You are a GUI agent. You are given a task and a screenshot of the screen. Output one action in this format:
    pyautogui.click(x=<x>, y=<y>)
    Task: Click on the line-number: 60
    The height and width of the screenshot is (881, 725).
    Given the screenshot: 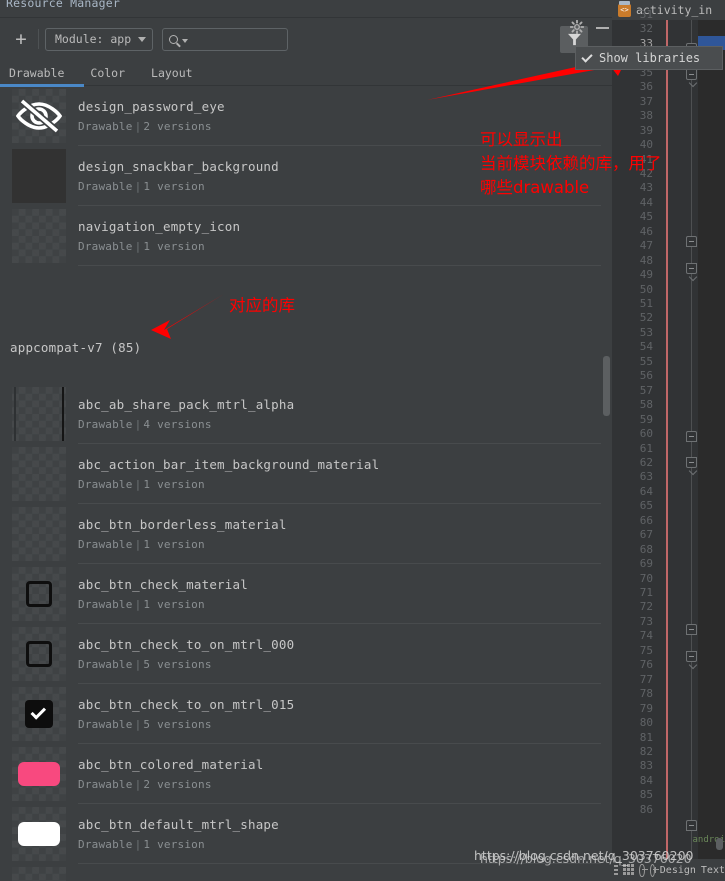 What is the action you would take?
    pyautogui.click(x=646, y=434)
    